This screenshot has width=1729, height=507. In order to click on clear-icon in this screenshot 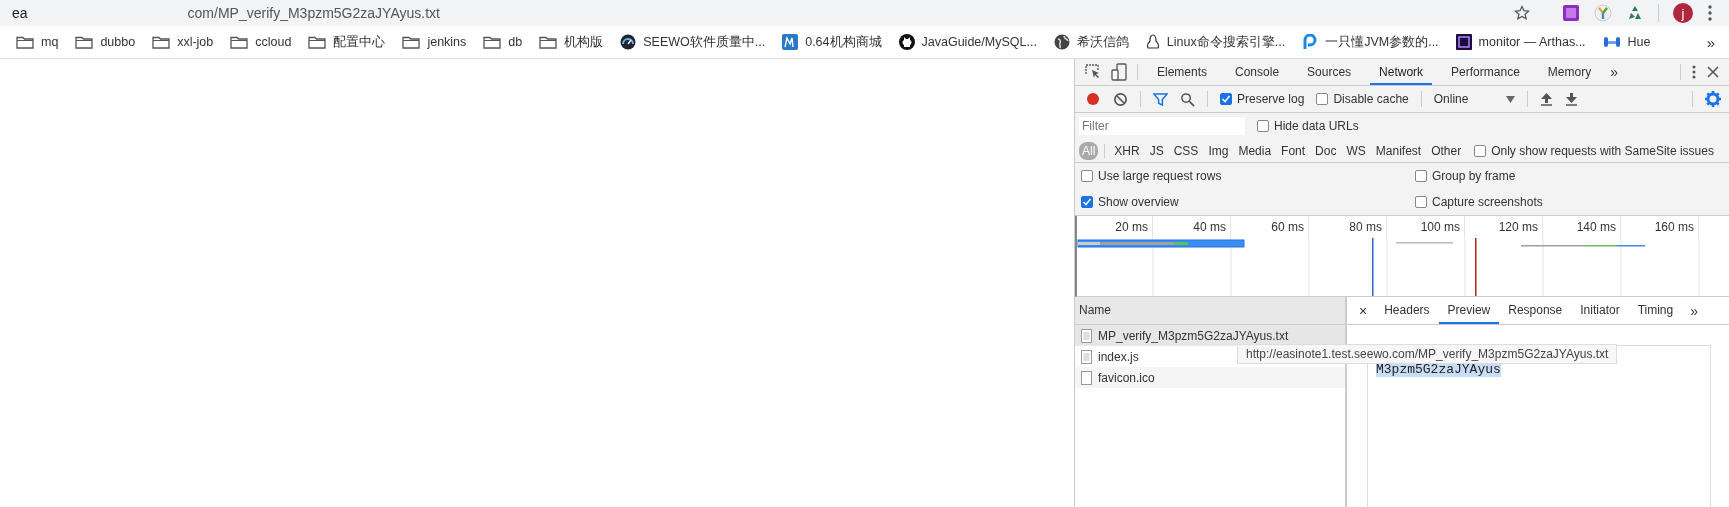, I will do `click(1120, 99)`.